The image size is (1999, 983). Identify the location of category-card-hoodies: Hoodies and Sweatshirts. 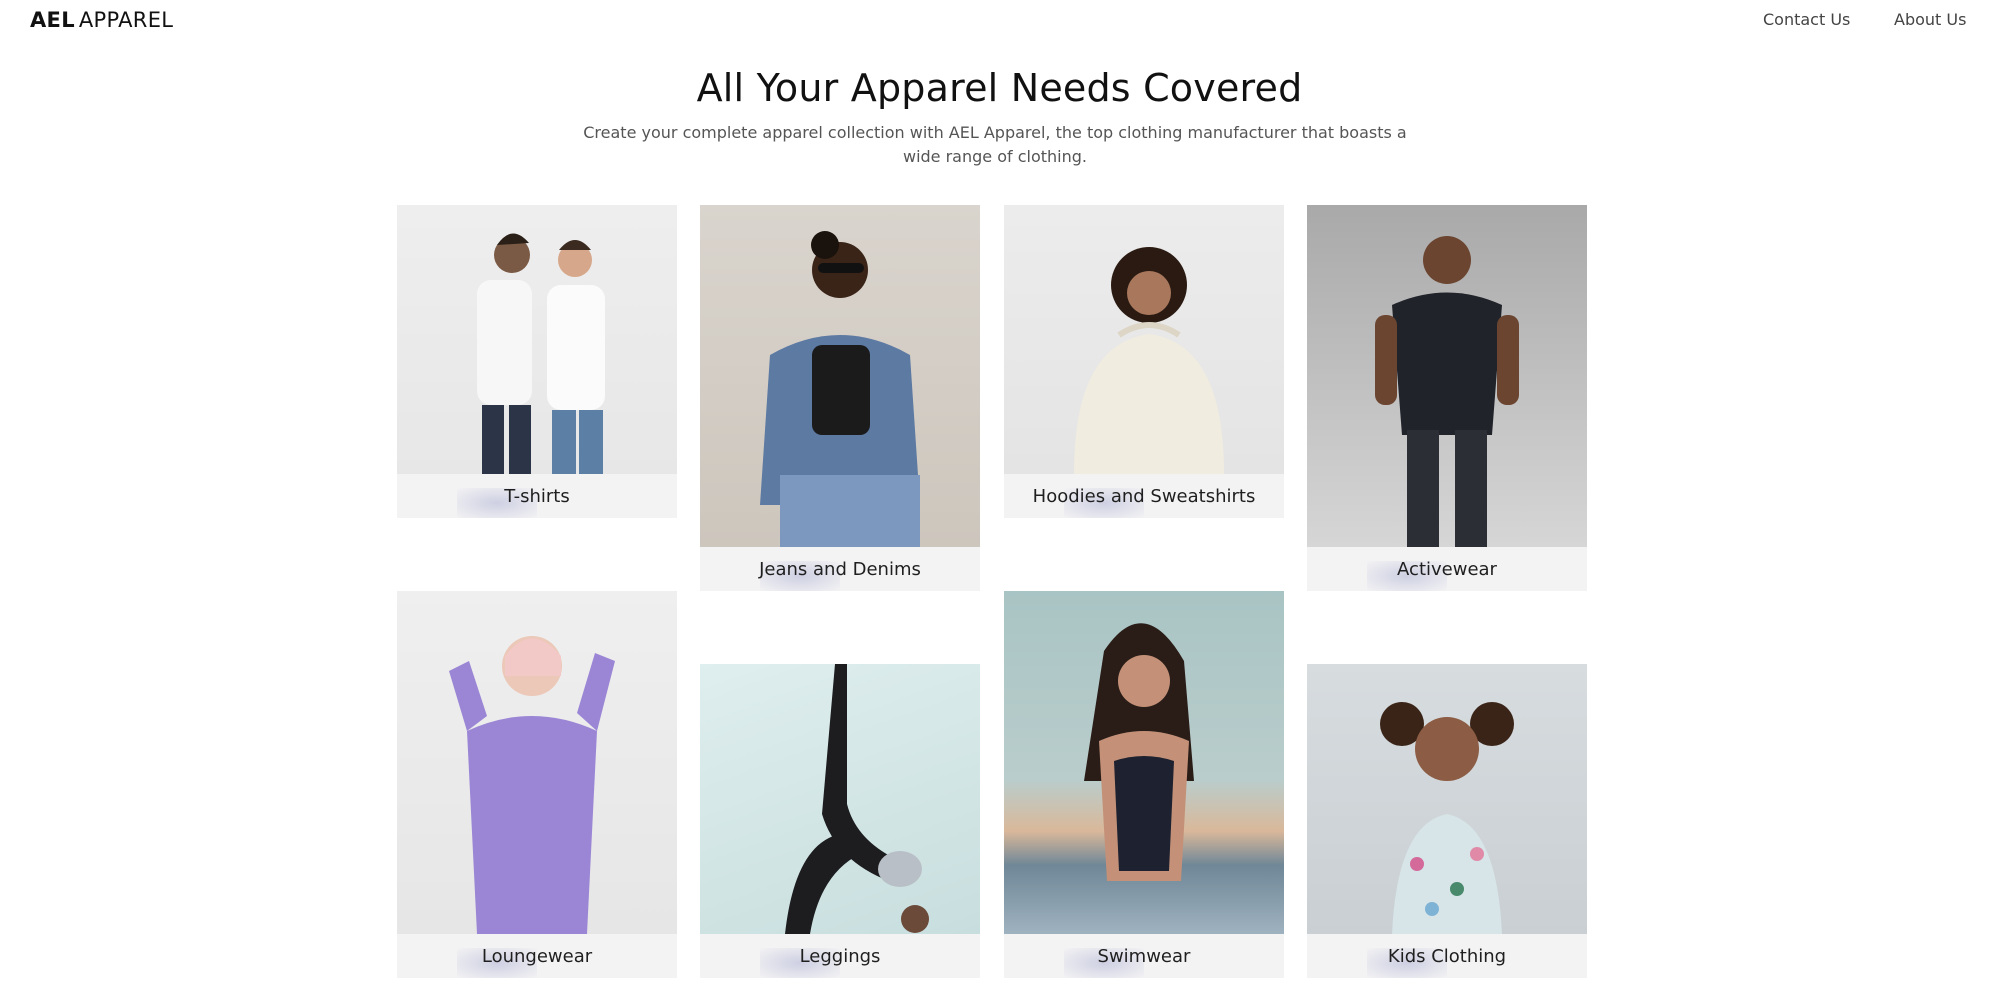
(1144, 361).